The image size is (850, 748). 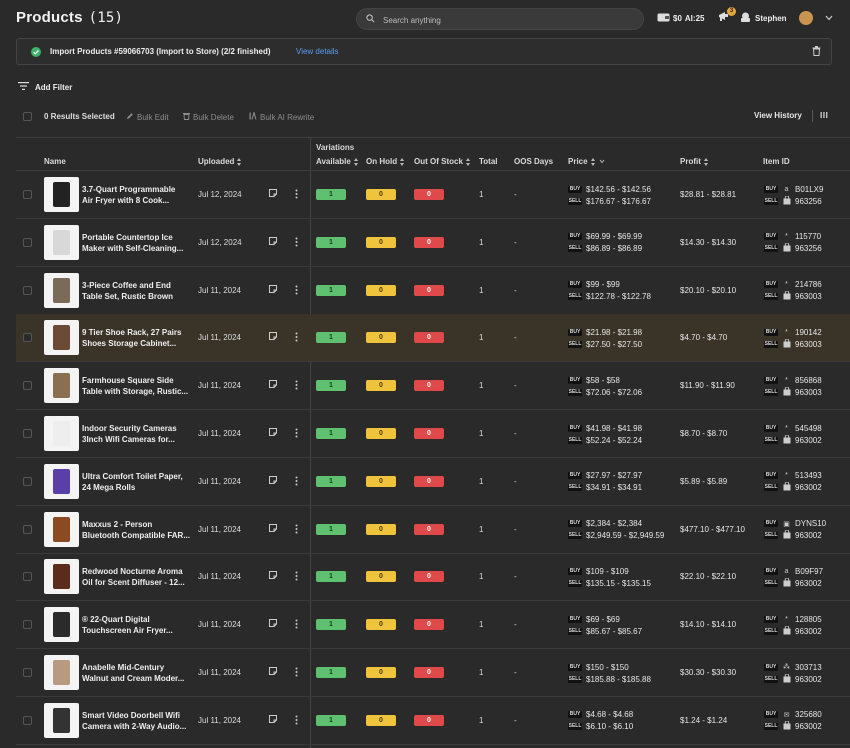 I want to click on out-of-stock-header: Out Of Stock, so click(x=442, y=161).